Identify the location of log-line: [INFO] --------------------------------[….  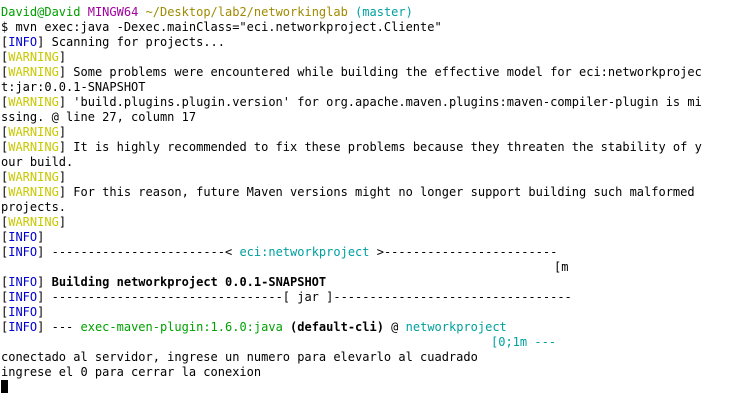
(286, 297).